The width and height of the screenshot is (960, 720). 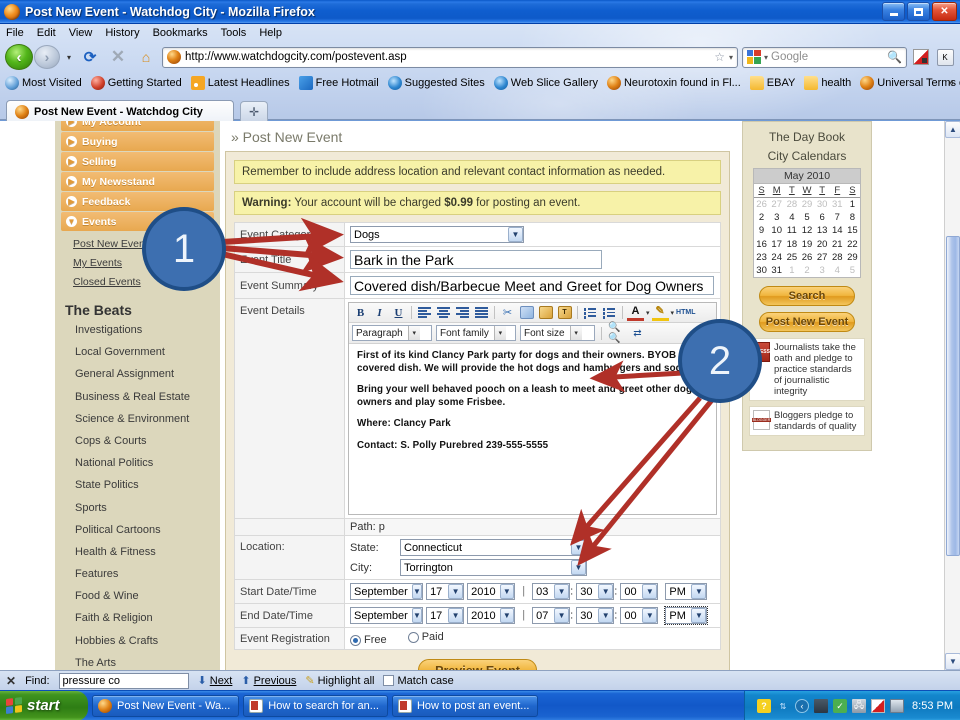 What do you see at coordinates (491, 591) in the screenshot?
I see `start-year-select: 2010 ▼` at bounding box center [491, 591].